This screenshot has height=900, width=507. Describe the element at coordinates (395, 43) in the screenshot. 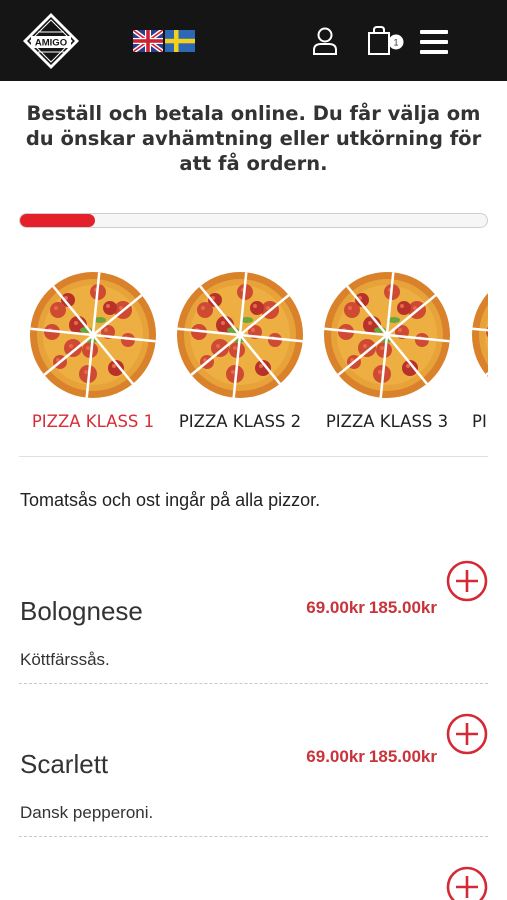

I see `cart-count-badge: 1` at that location.